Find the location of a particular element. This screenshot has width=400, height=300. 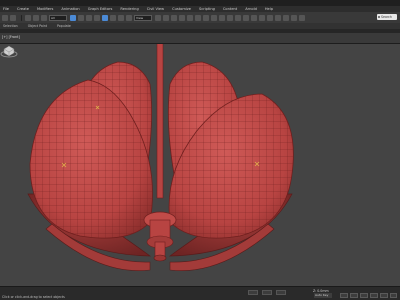

menu-file: File is located at coordinates (6, 9).